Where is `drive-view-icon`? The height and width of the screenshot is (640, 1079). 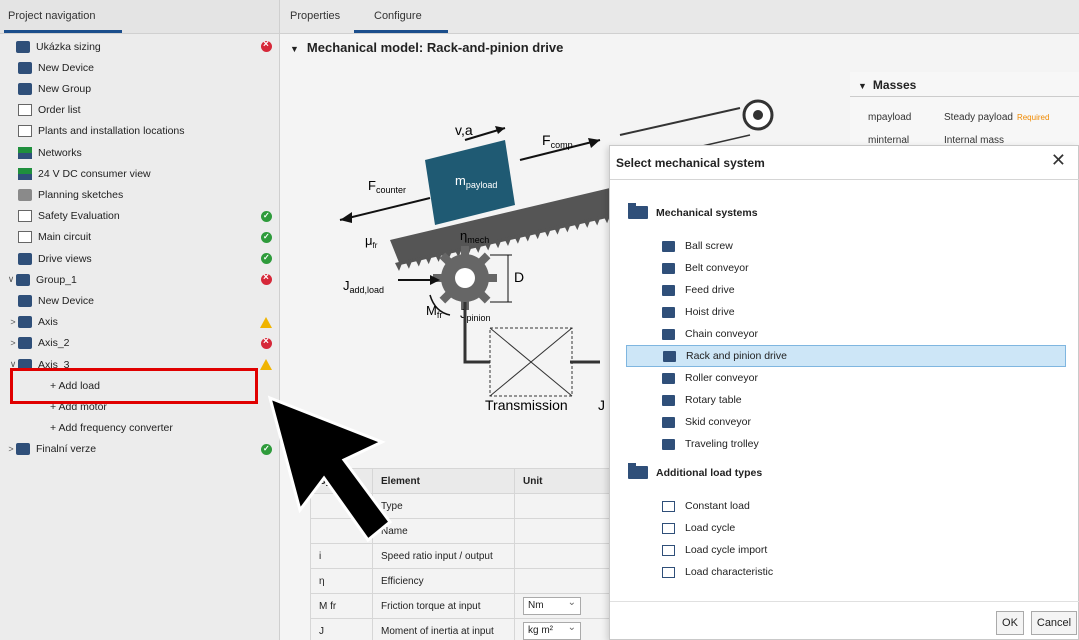
drive-view-icon is located at coordinates (25, 258).